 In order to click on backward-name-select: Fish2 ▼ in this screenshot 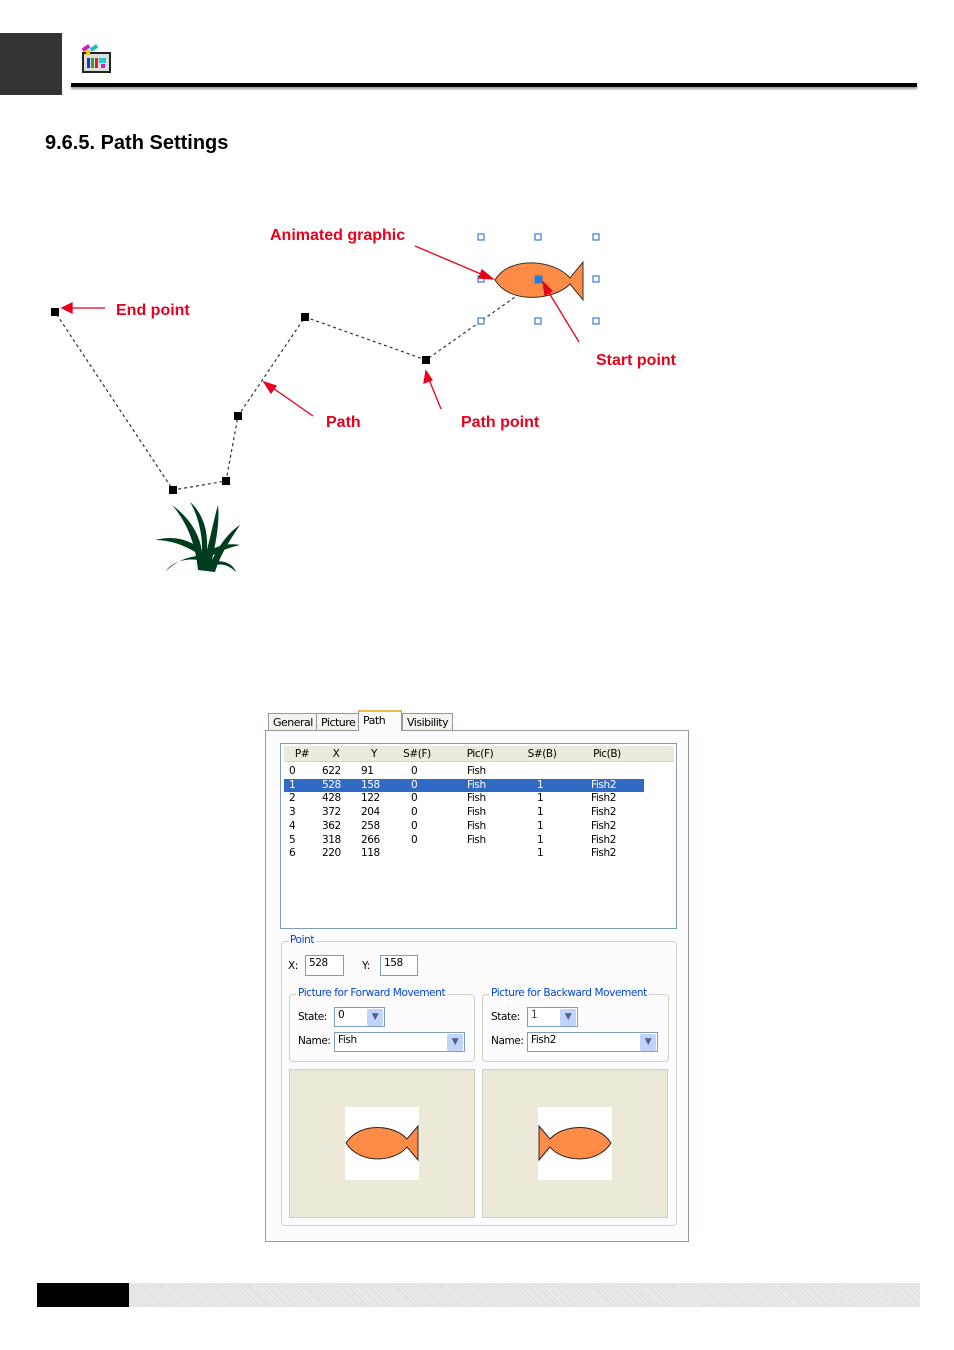, I will do `click(592, 1042)`.